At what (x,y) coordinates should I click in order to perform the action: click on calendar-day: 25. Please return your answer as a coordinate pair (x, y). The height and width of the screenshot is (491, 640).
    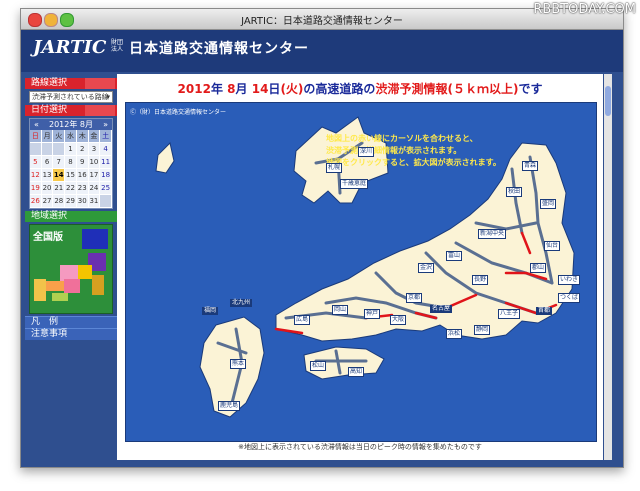
    Looking at the image, I should click on (106, 188).